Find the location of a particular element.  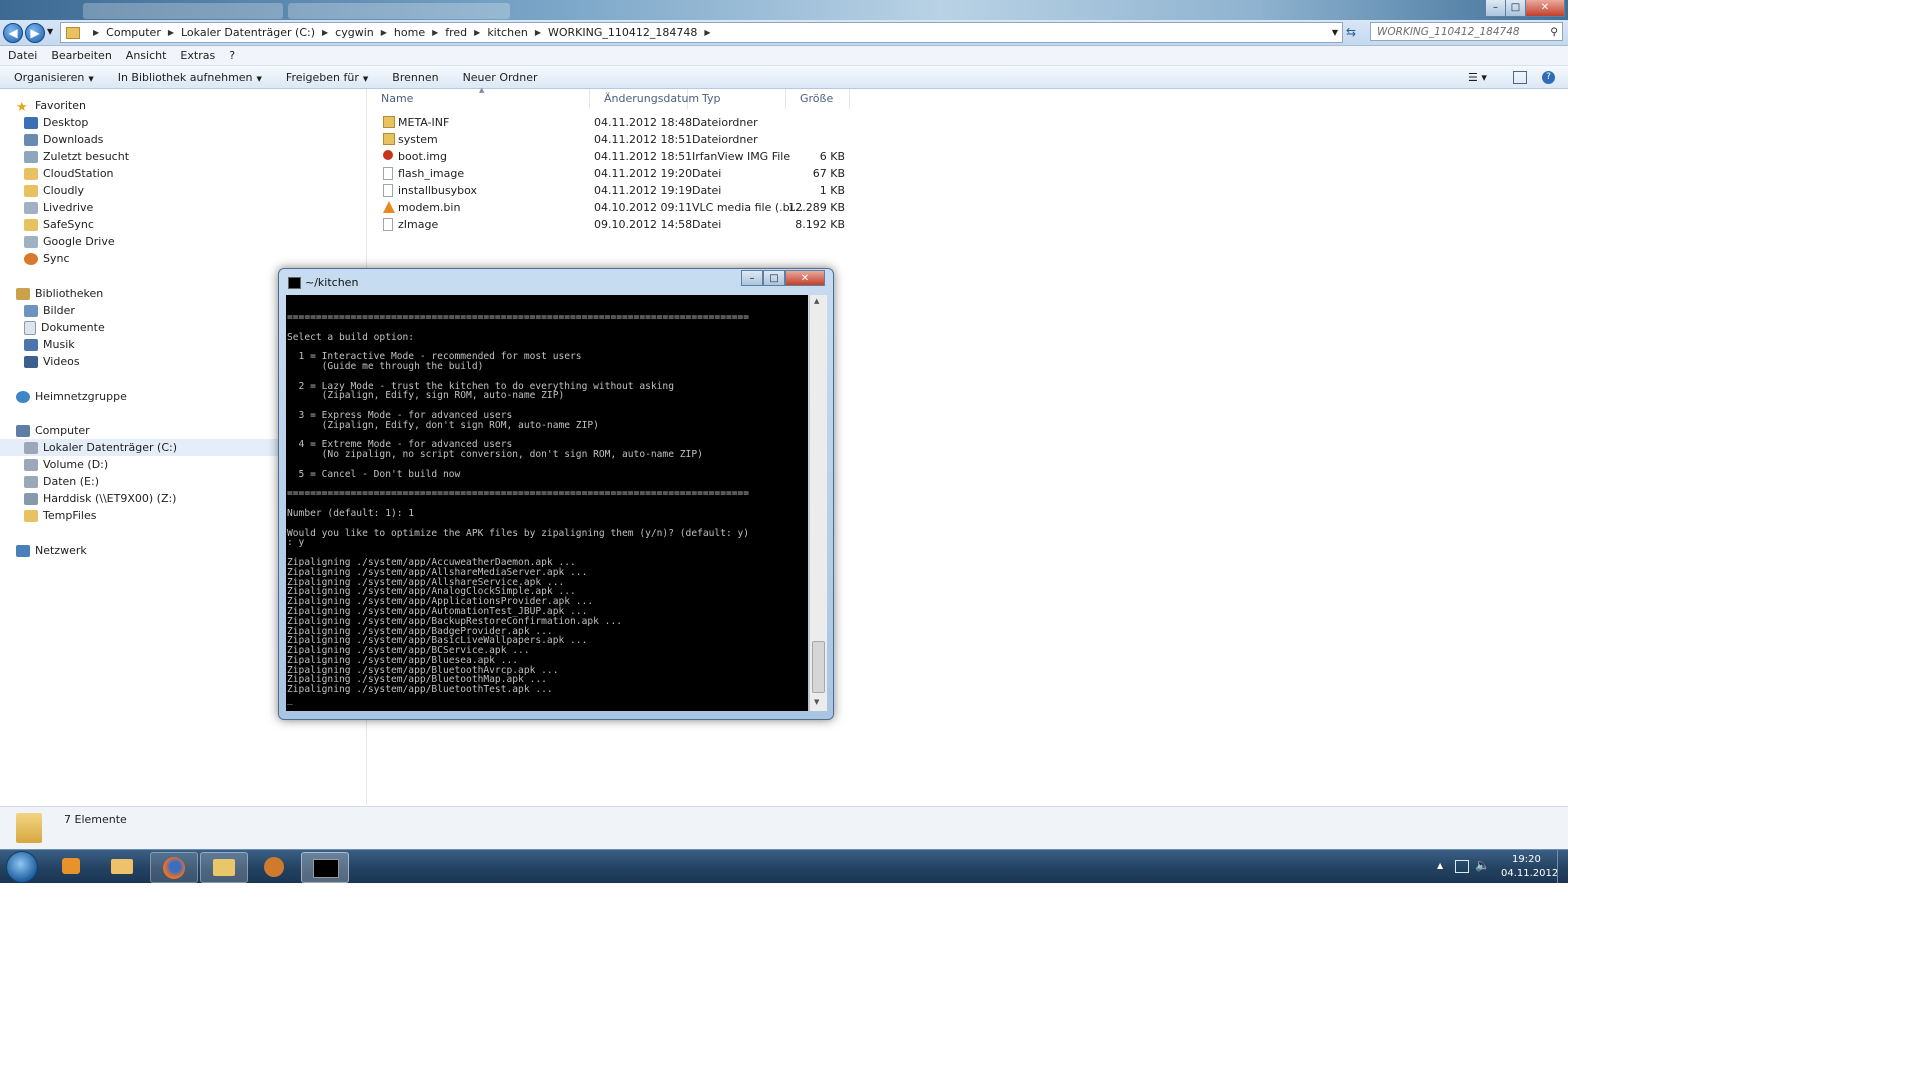

preview-pane-icon is located at coordinates (1520, 77).